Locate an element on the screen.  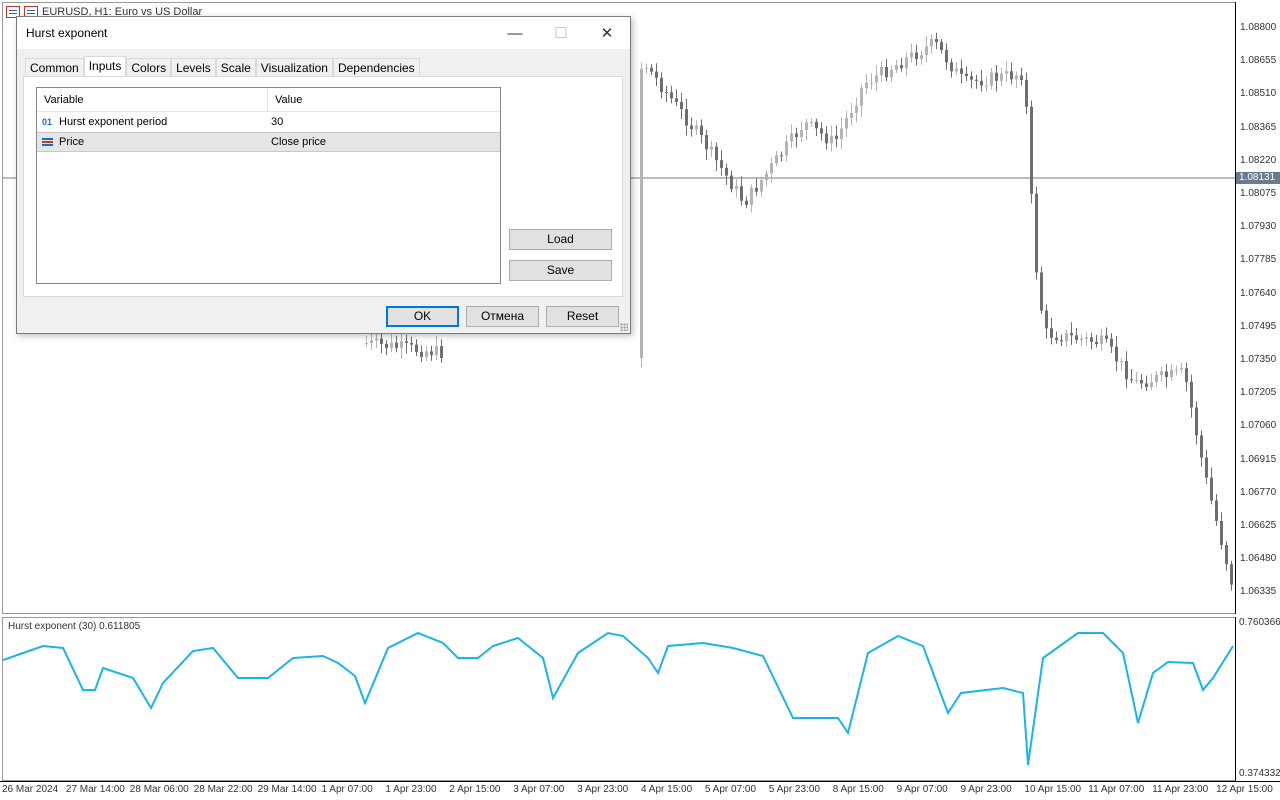
time-axis-label: 28 Mar 06:00 is located at coordinates (159, 789).